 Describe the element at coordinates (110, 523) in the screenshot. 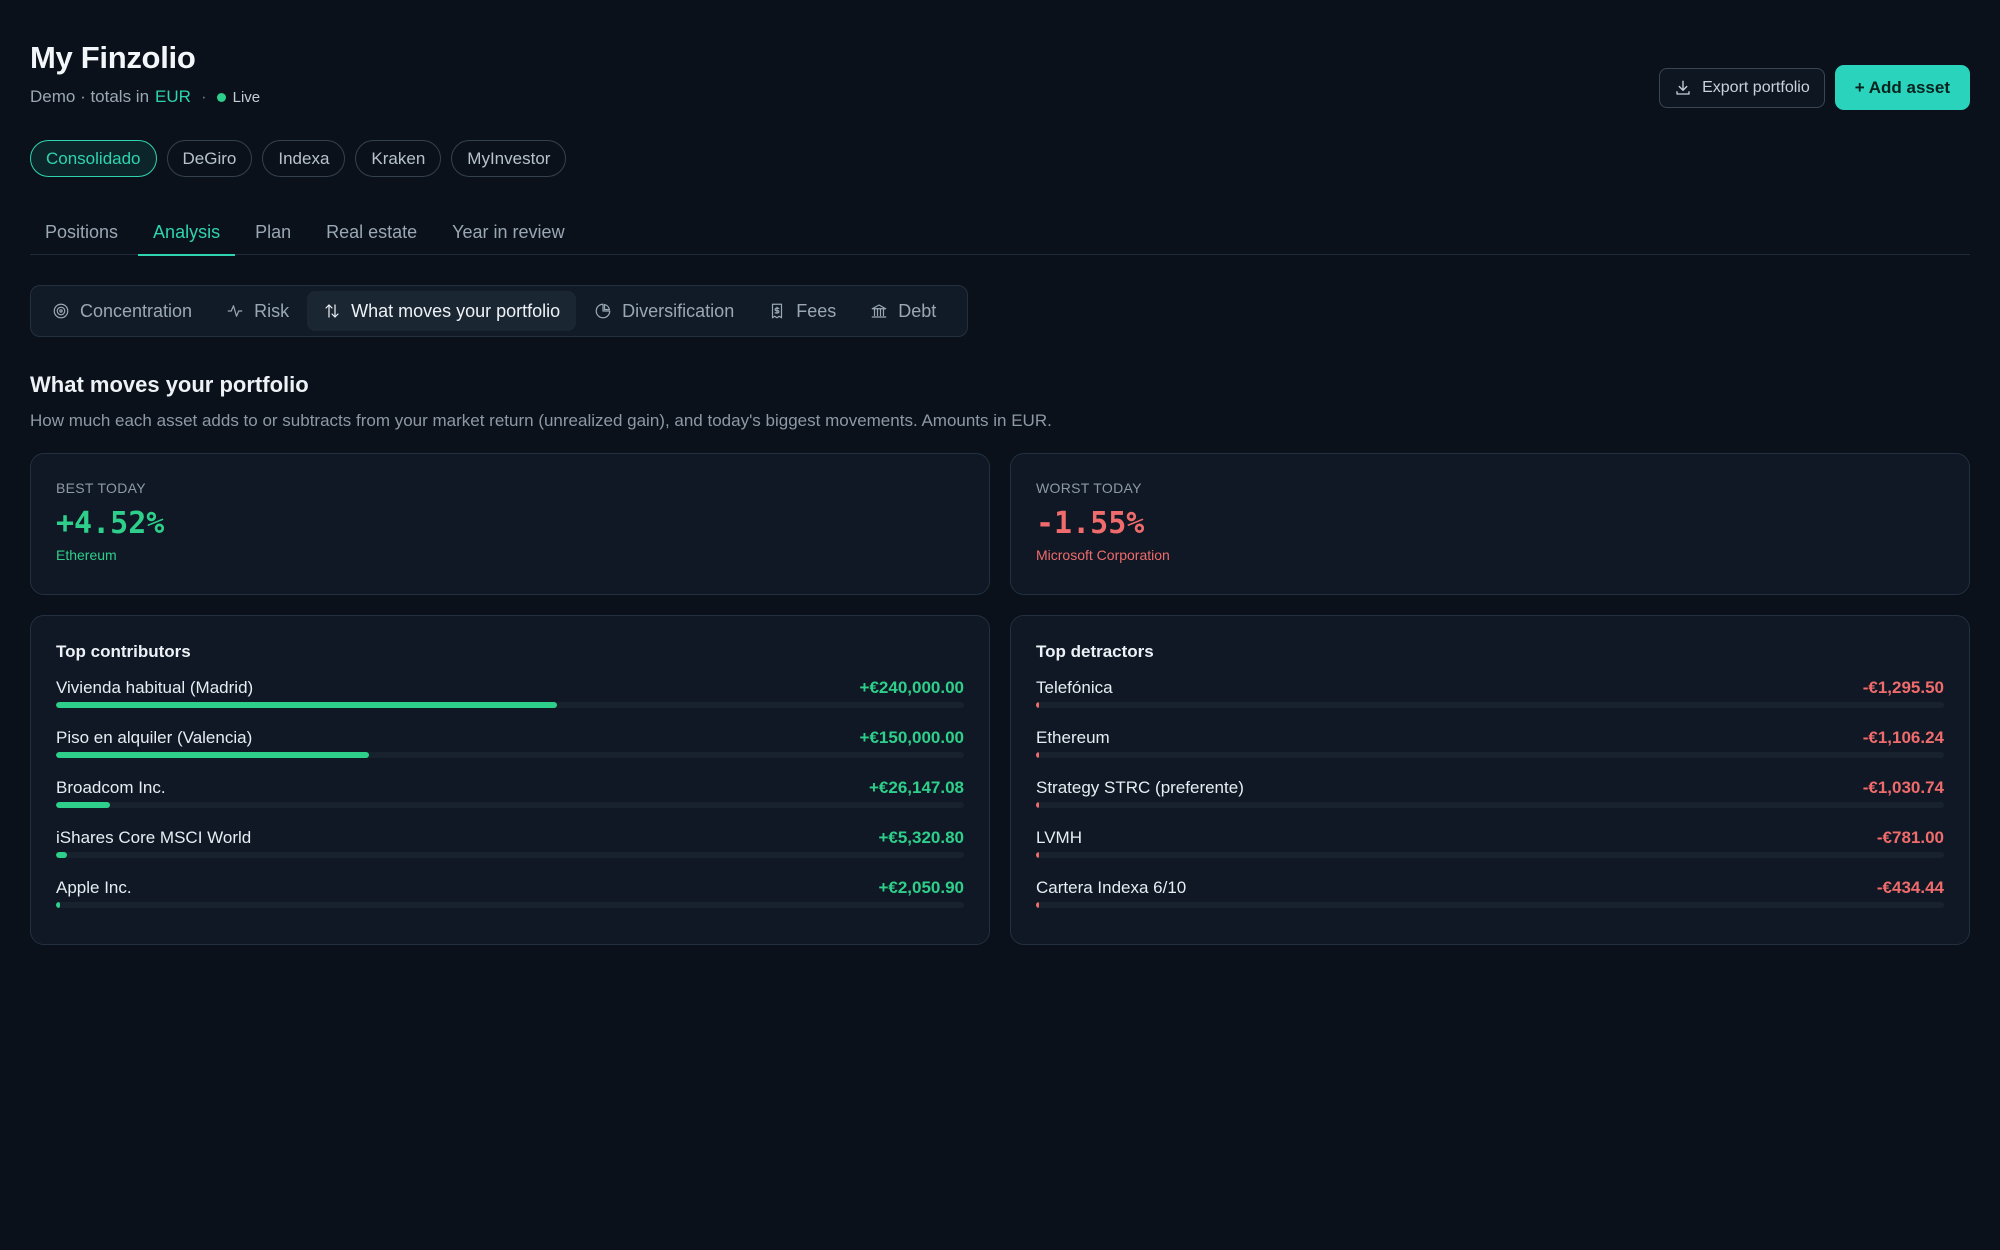

I see `best-today-value: +4.52%` at that location.